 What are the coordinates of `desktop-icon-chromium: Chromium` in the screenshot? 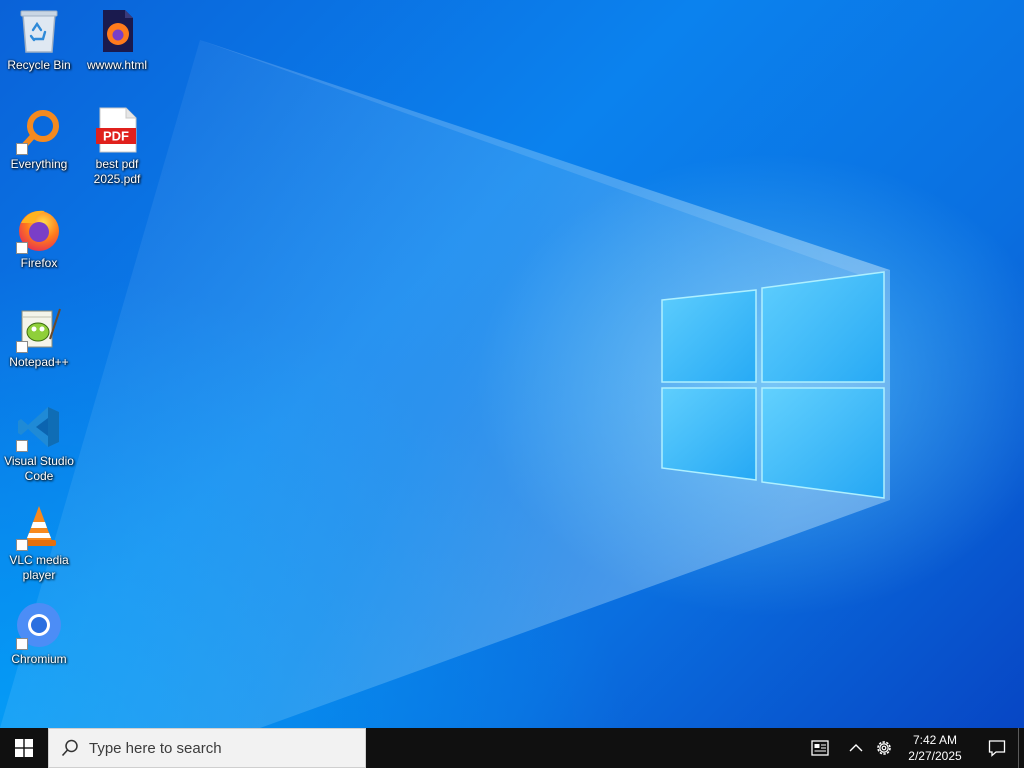 It's located at (39, 633).